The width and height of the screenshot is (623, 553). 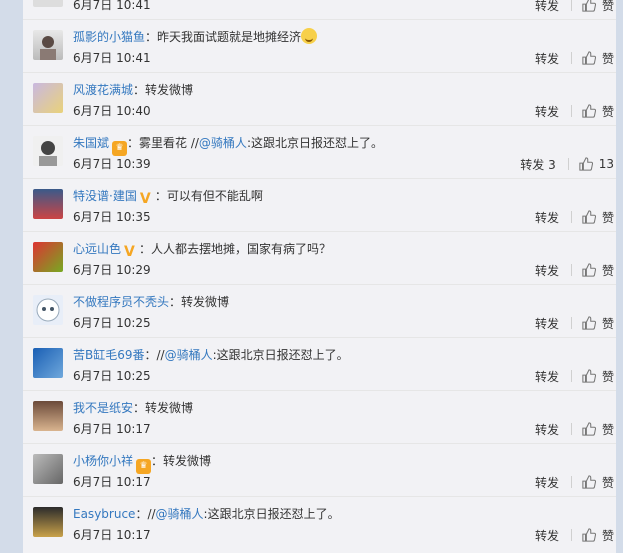 What do you see at coordinates (319, 10) in the screenshot?
I see `list-item: 6月7日 10:41 转发 赞` at bounding box center [319, 10].